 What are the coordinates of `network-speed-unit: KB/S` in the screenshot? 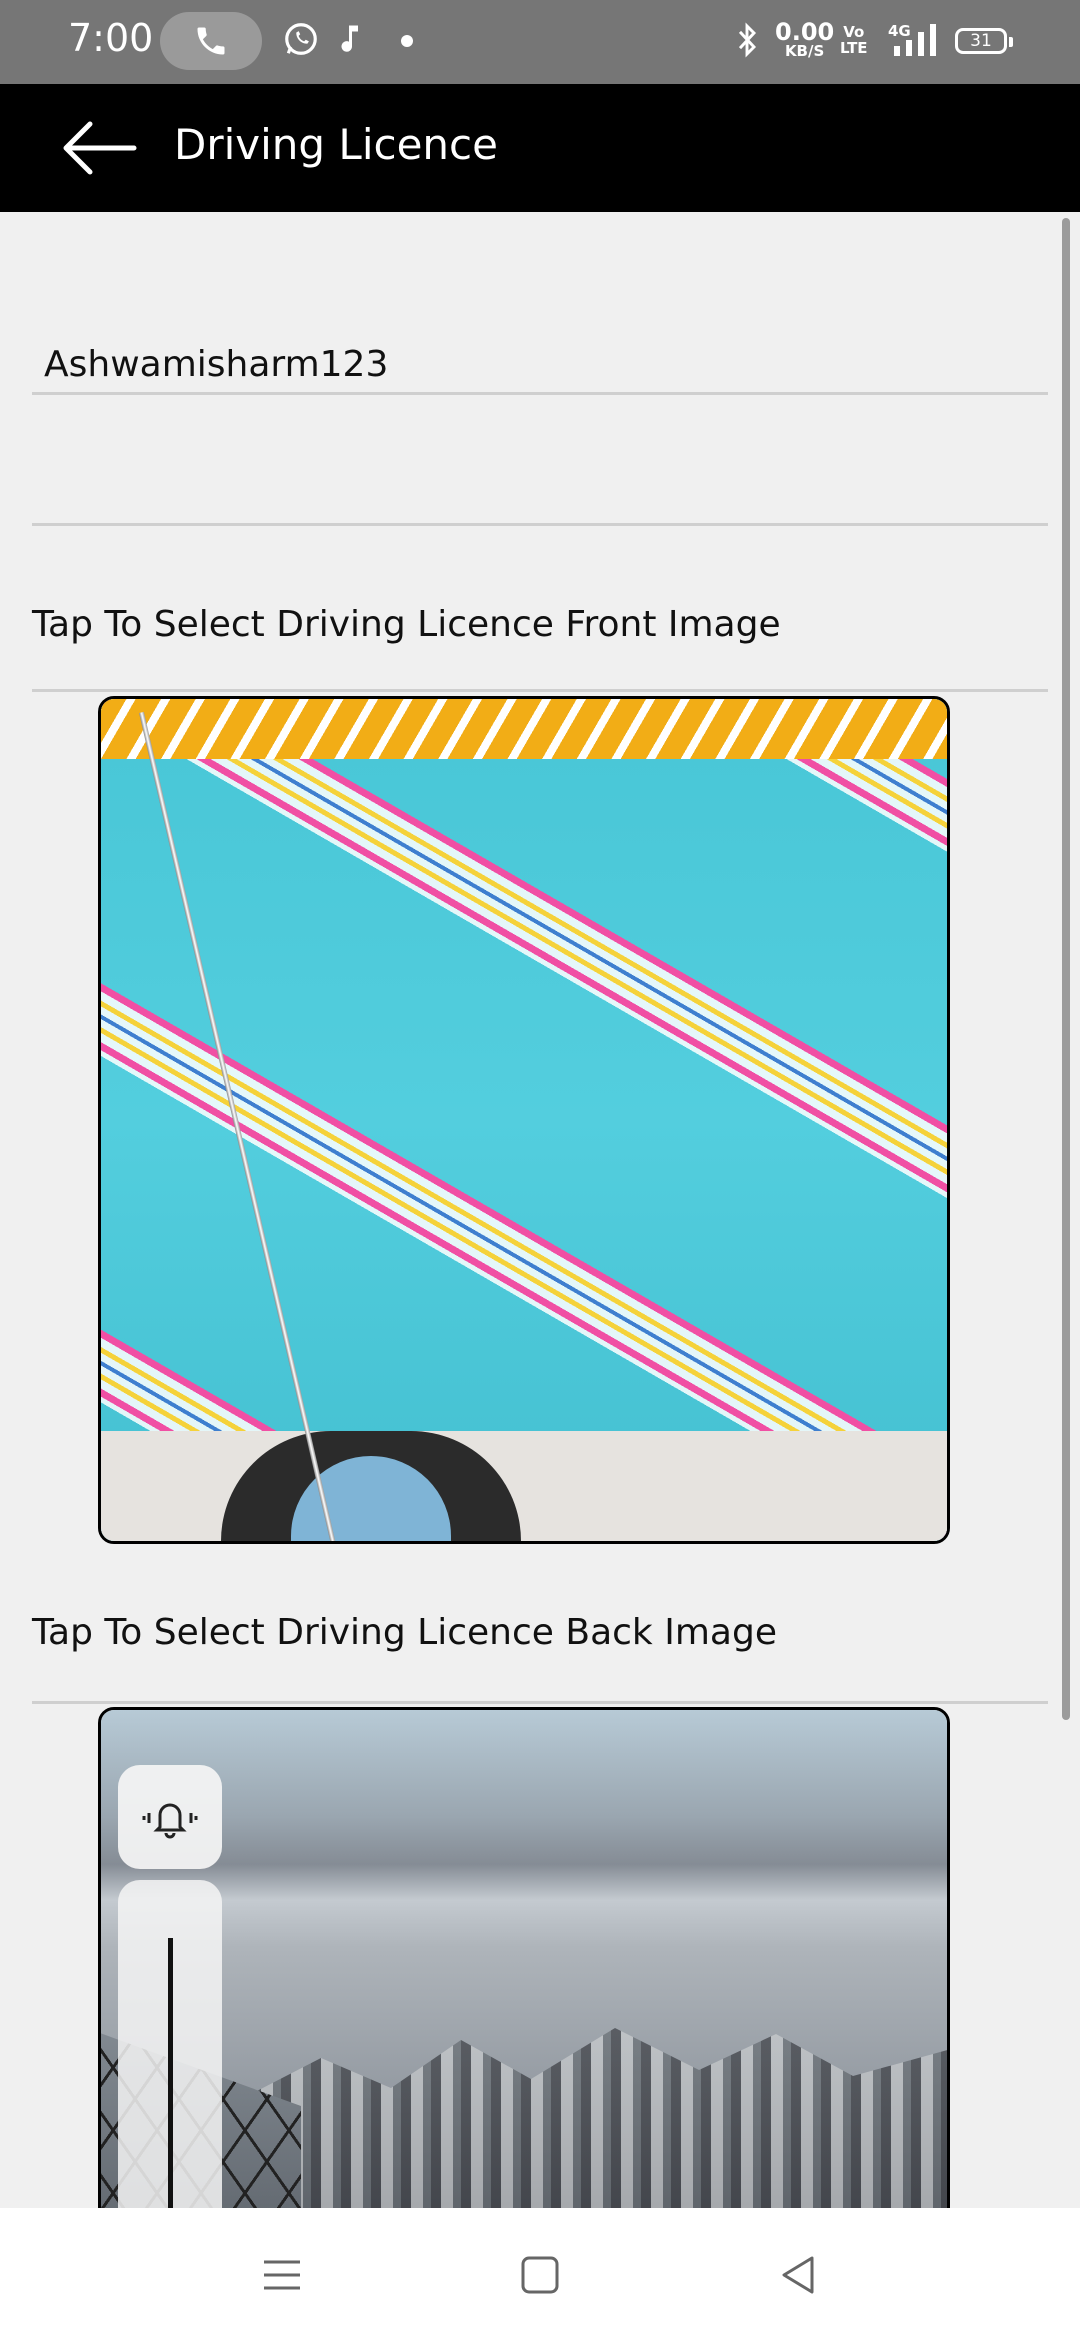 It's located at (804, 51).